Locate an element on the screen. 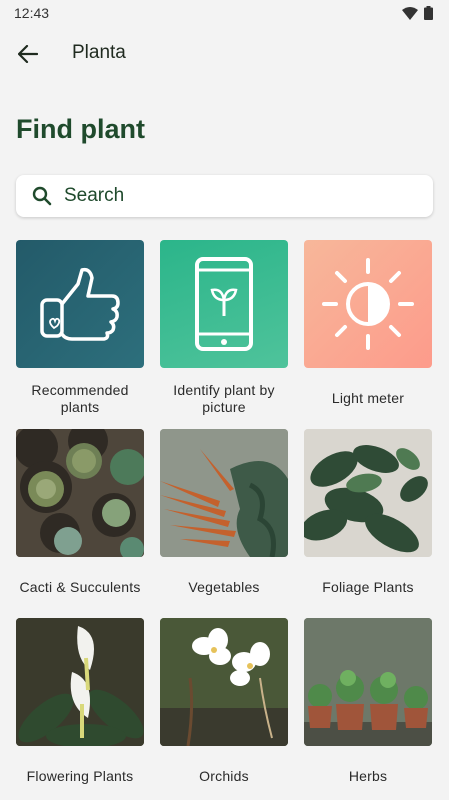 Image resolution: width=449 pixels, height=800 pixels. category-identify-plant: Identify plant by picture is located at coordinates (224, 334).